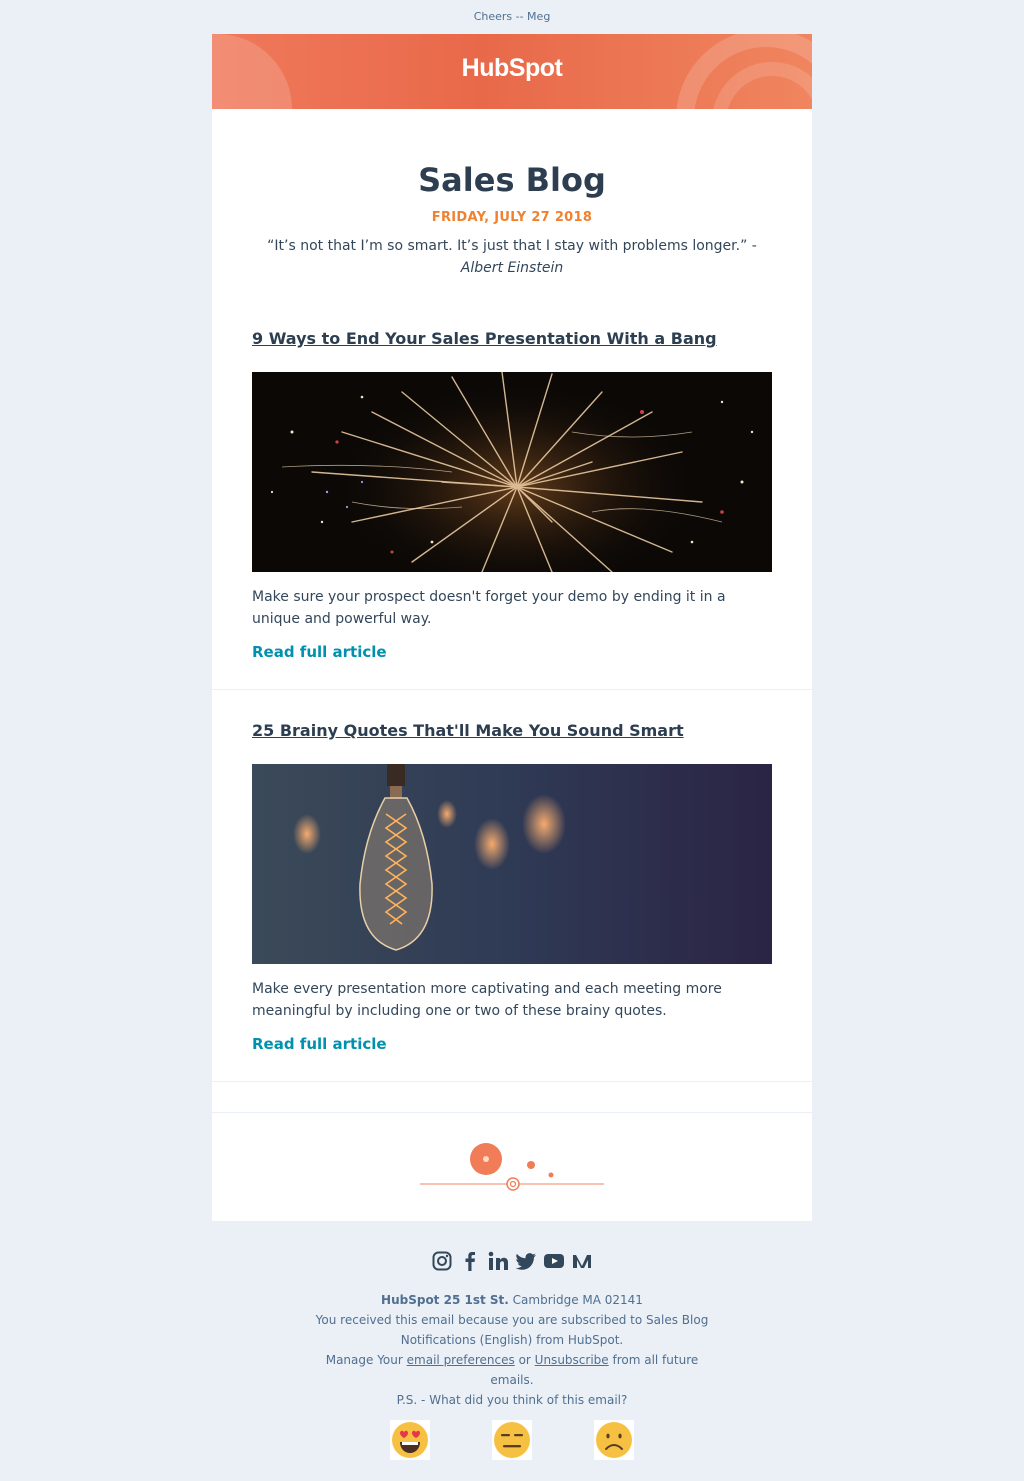 This screenshot has width=1024, height=1481. What do you see at coordinates (512, 16) in the screenshot?
I see `preheader-text: Cheers -- Meg` at bounding box center [512, 16].